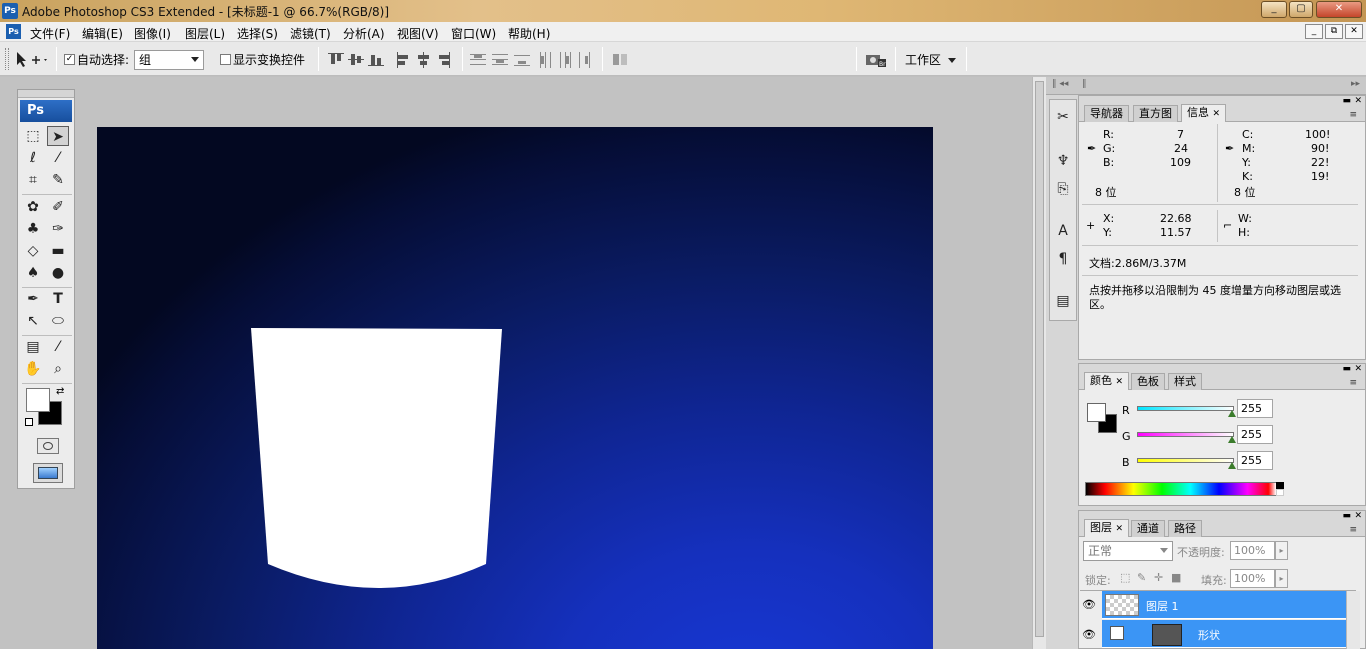 The width and height of the screenshot is (1366, 649). What do you see at coordinates (169, 60) in the screenshot?
I see `auto-select-target-select: 组` at bounding box center [169, 60].